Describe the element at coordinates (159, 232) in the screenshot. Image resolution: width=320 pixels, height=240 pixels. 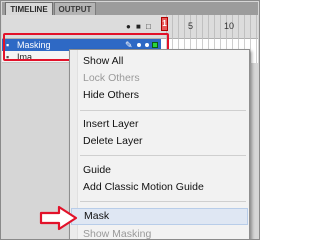
I see `menu-item-show-masking: Show Masking` at that location.